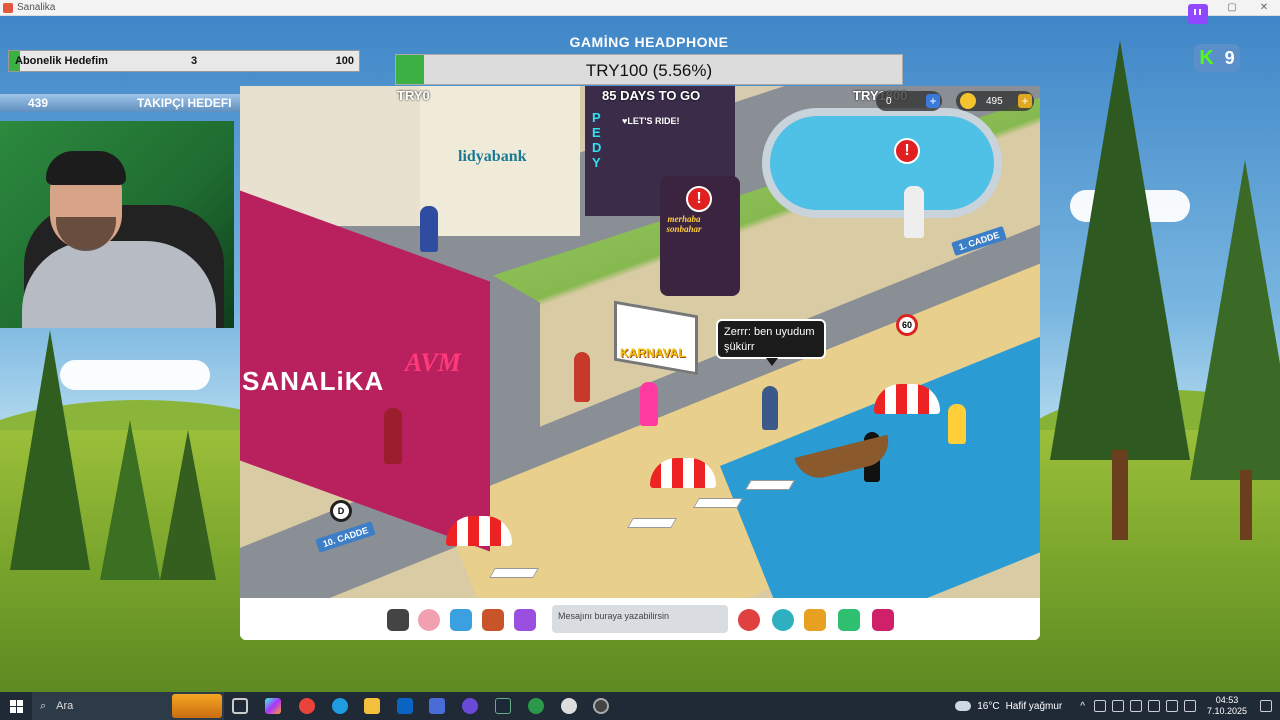 The width and height of the screenshot is (1280, 720). What do you see at coordinates (429, 229) in the screenshot?
I see `avatar-police` at bounding box center [429, 229].